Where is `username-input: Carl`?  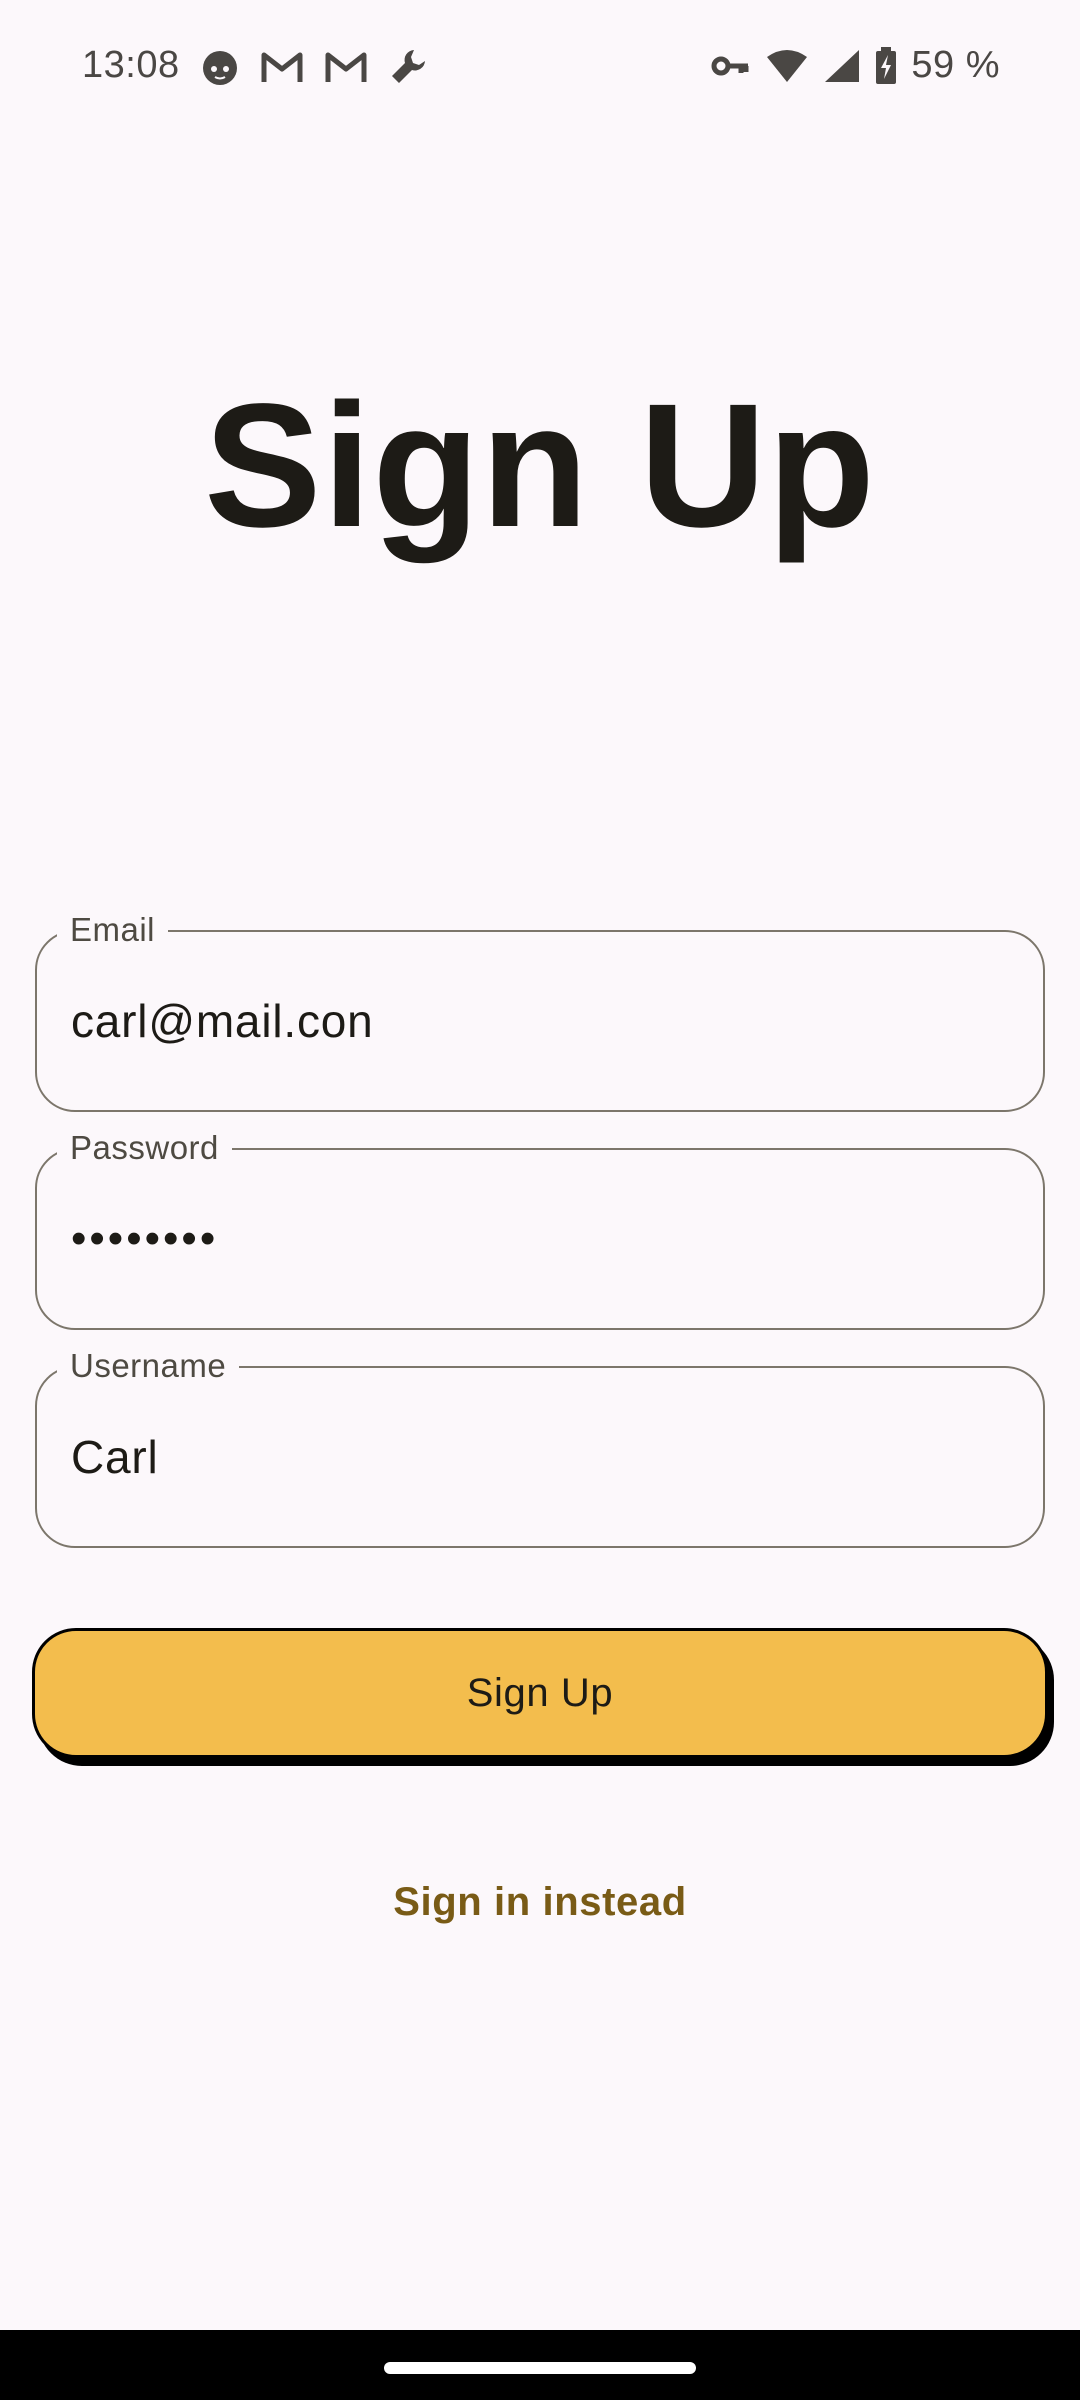 username-input: Carl is located at coordinates (541, 1457).